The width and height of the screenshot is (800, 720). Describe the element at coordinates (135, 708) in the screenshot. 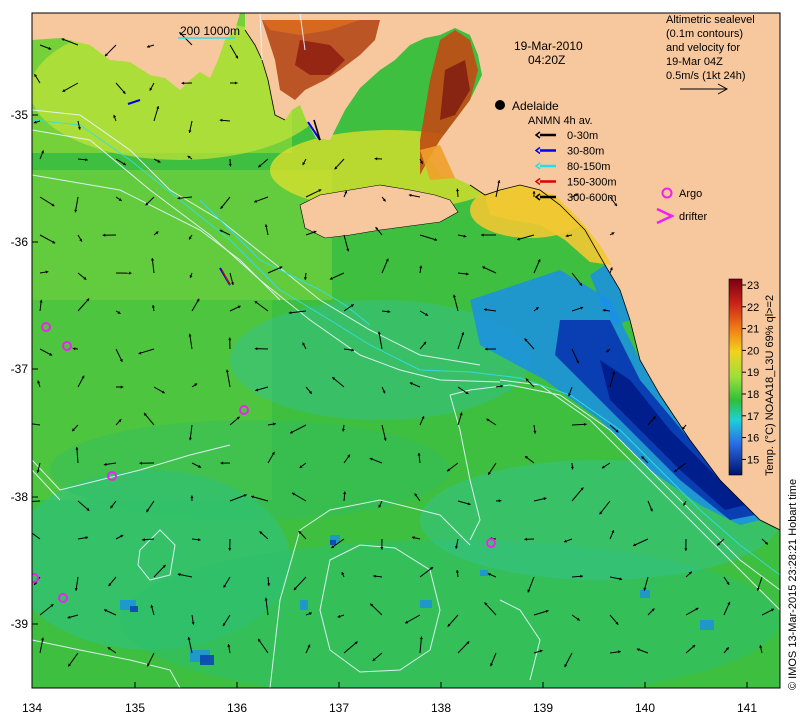

I see `x-tick-label: 135` at that location.